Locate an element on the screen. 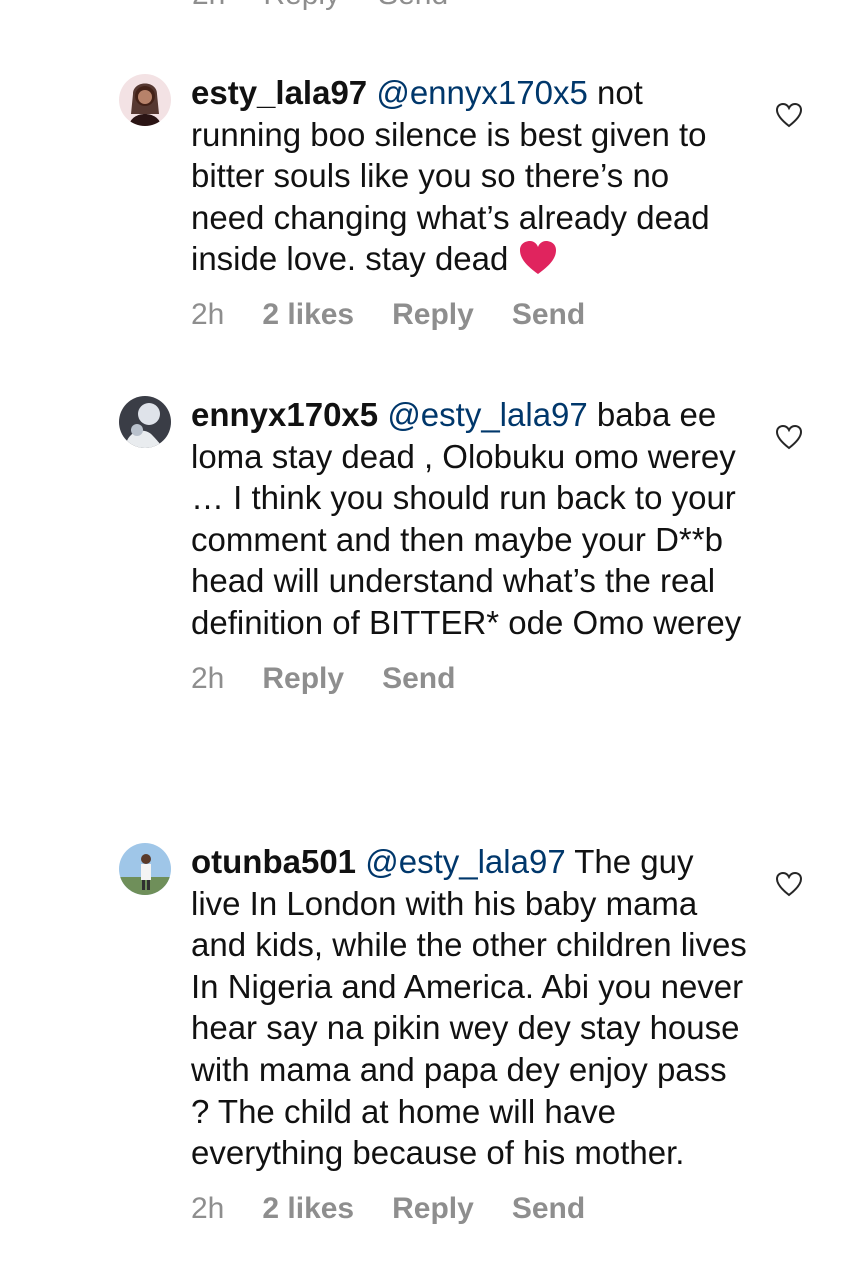 Image resolution: width=854 pixels, height=1280 pixels. comment-username: otunba501 is located at coordinates (273, 861).